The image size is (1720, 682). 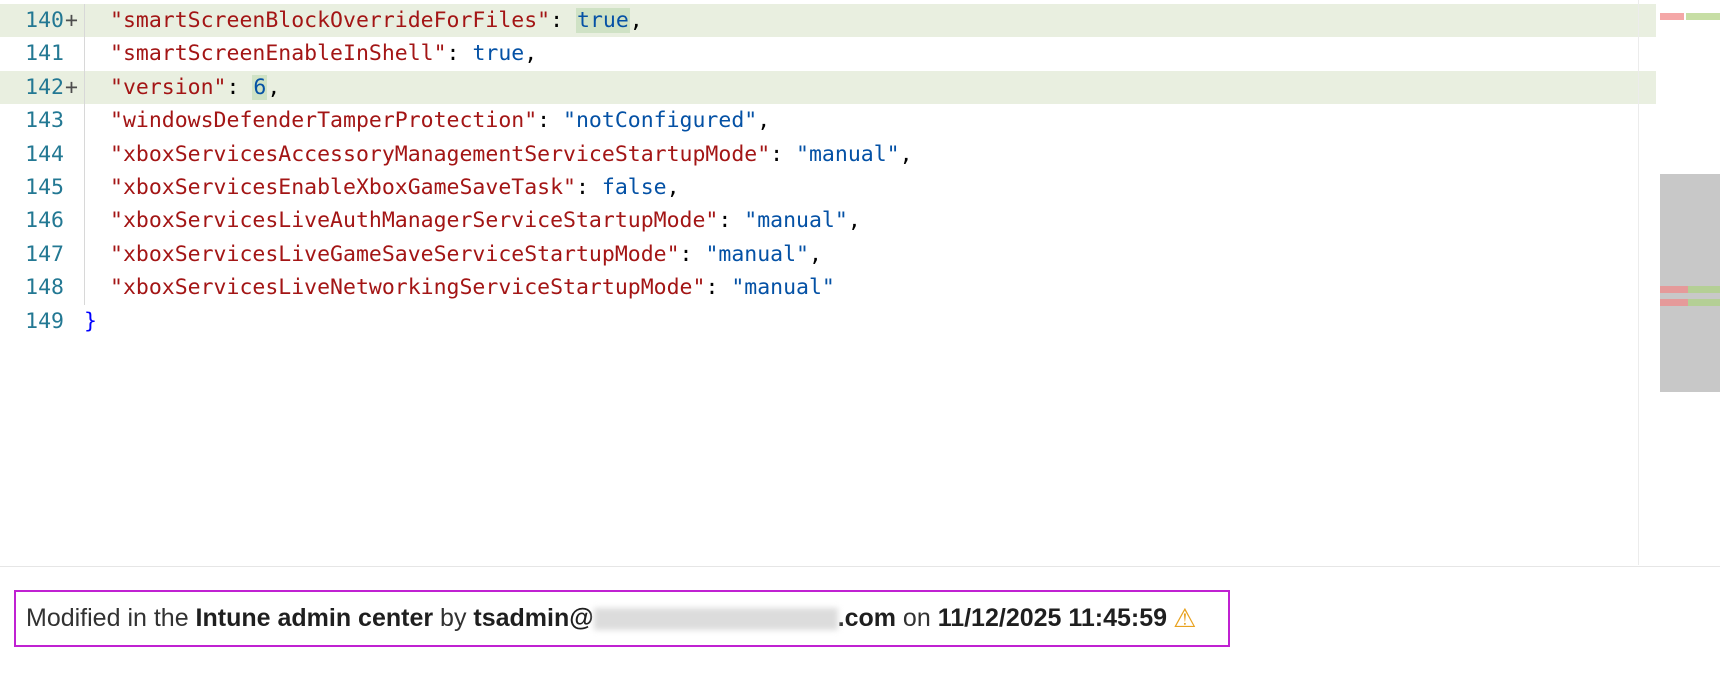 I want to click on line-number: 146, so click(x=44, y=221).